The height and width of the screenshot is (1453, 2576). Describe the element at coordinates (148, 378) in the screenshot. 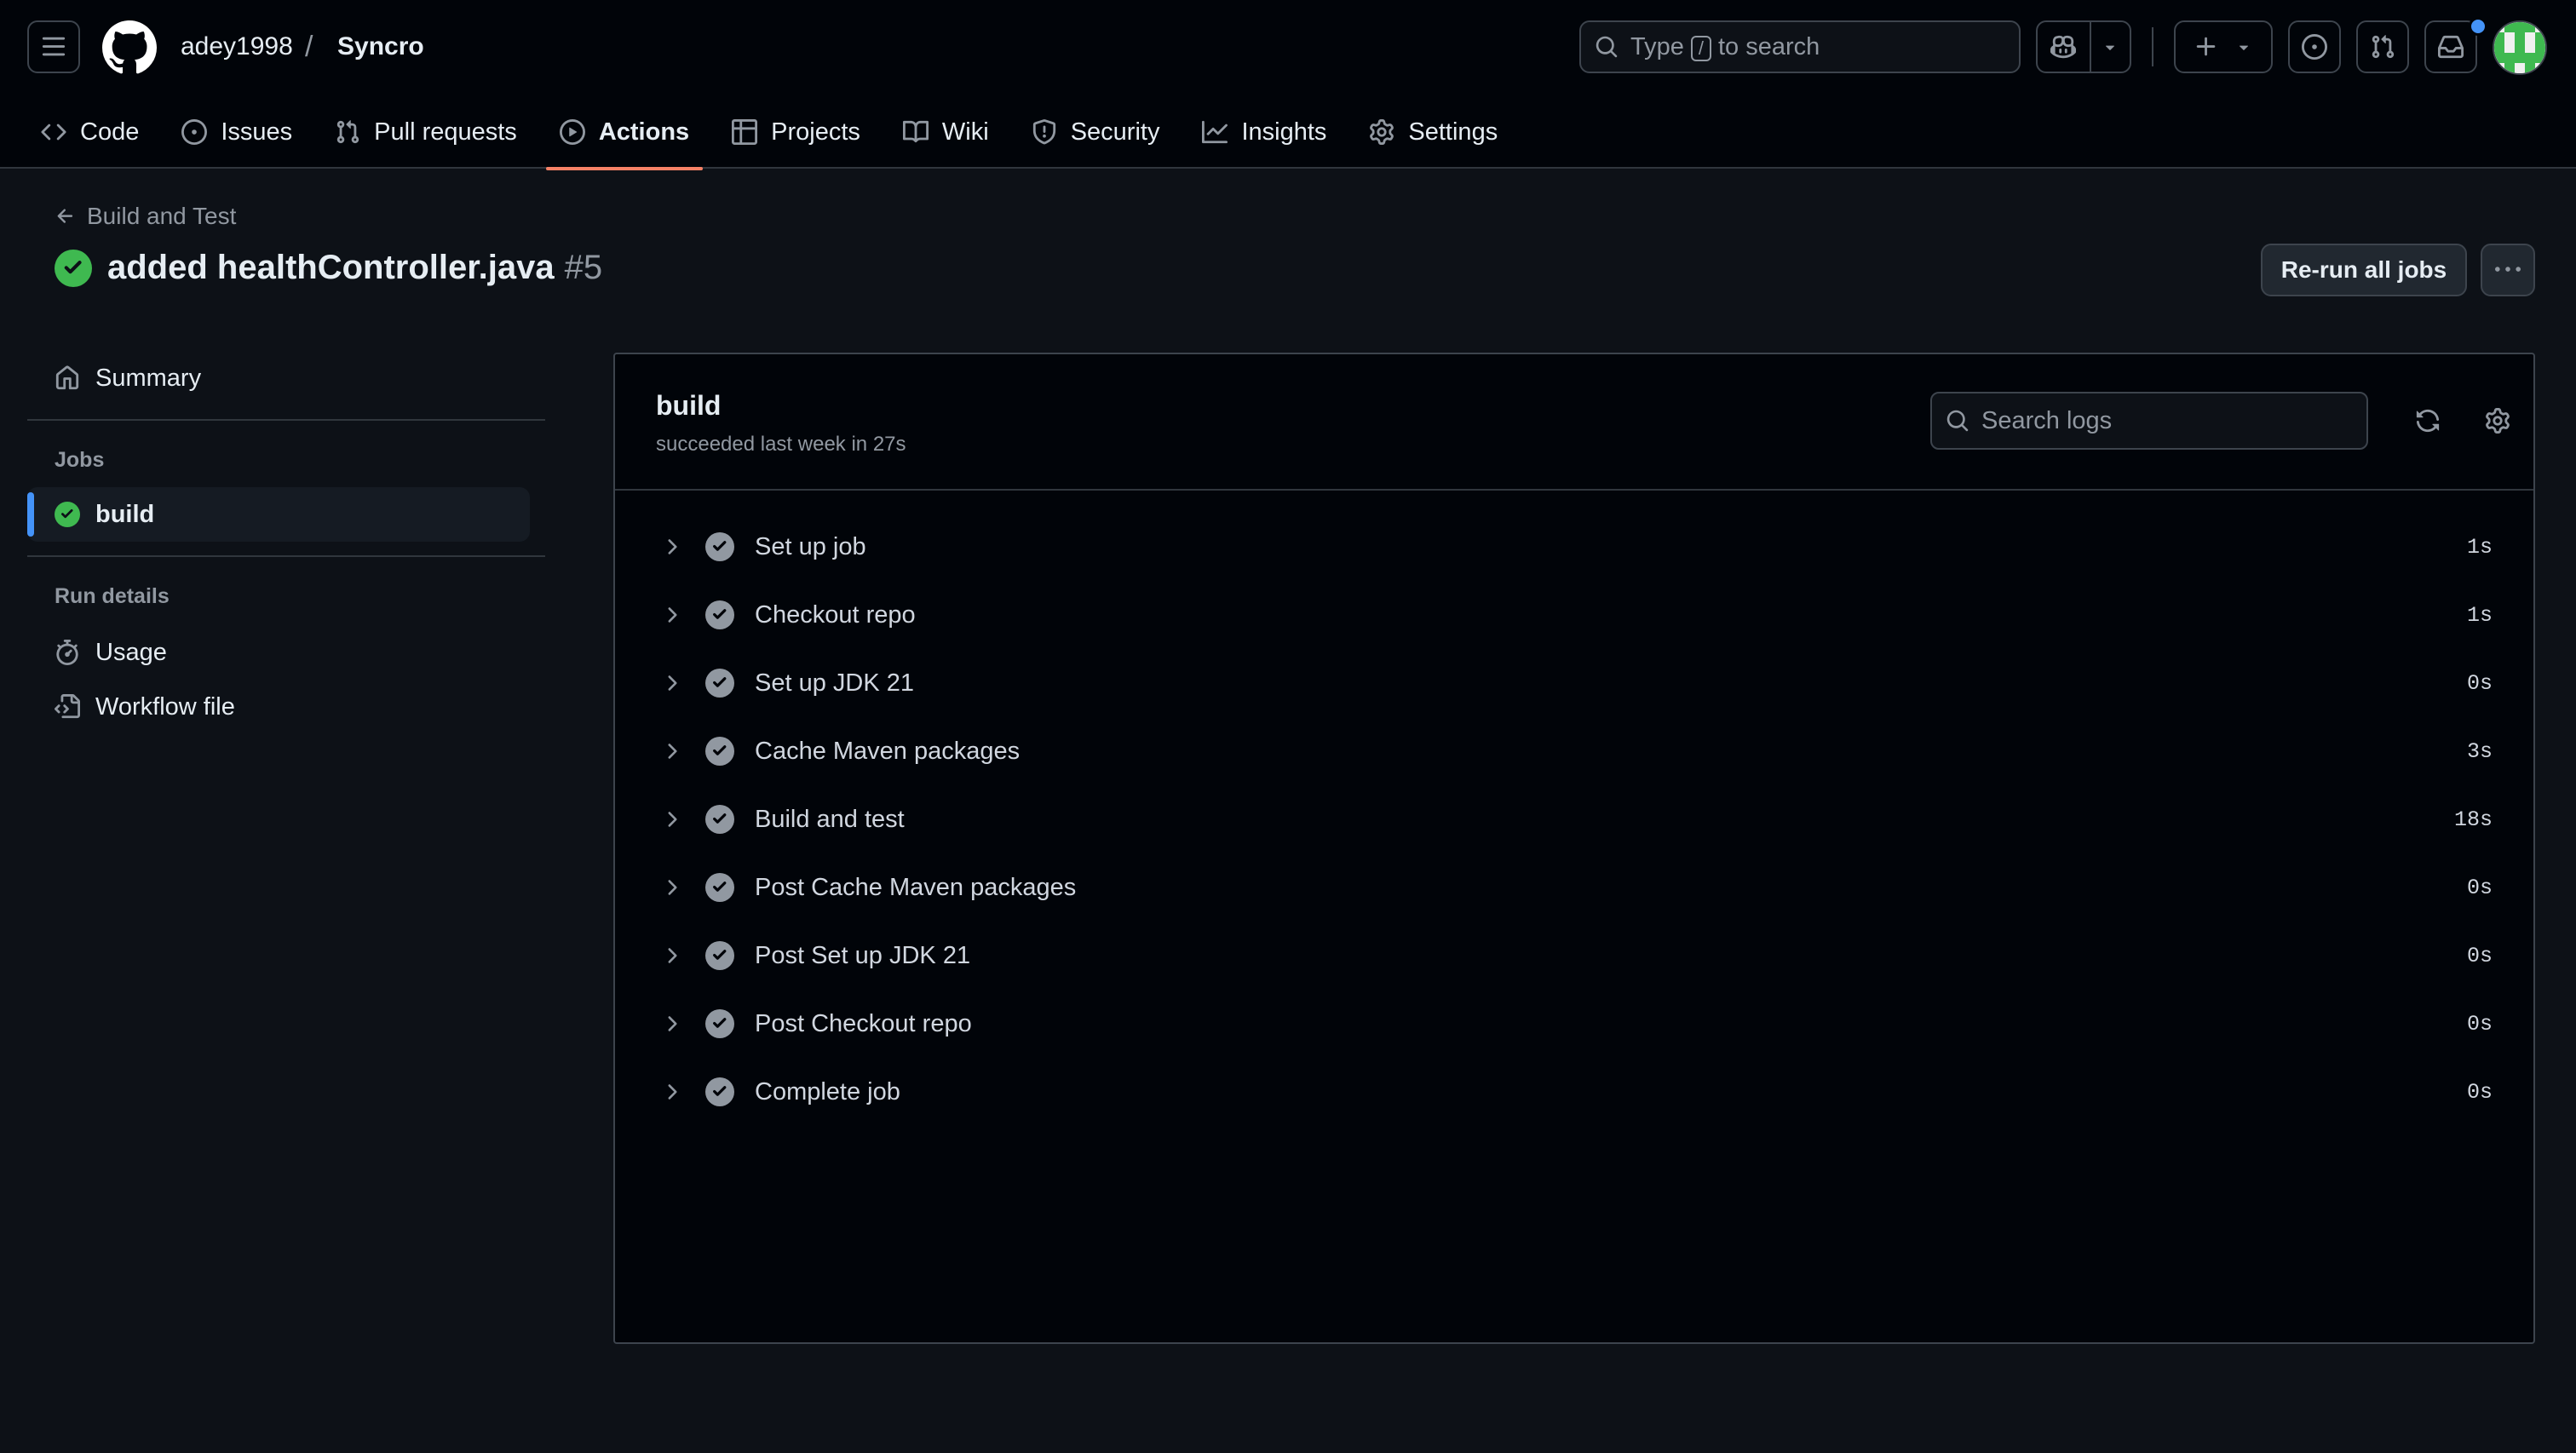

I see `sidebar-item-label: Summary` at that location.